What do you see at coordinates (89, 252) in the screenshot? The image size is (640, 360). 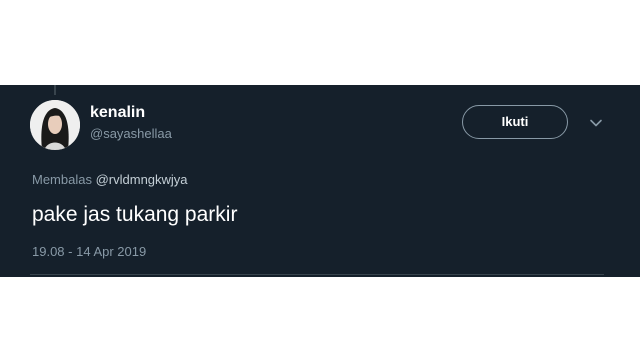 I see `tweet-timestamp: 19.08 - 14 Apr 2019` at bounding box center [89, 252].